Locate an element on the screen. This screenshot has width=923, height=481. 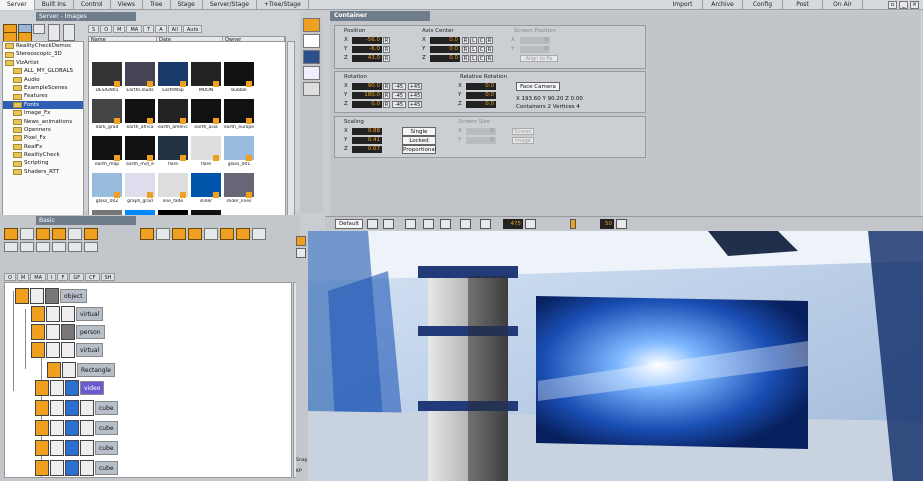
play-icon is located at coordinates (410, 224).